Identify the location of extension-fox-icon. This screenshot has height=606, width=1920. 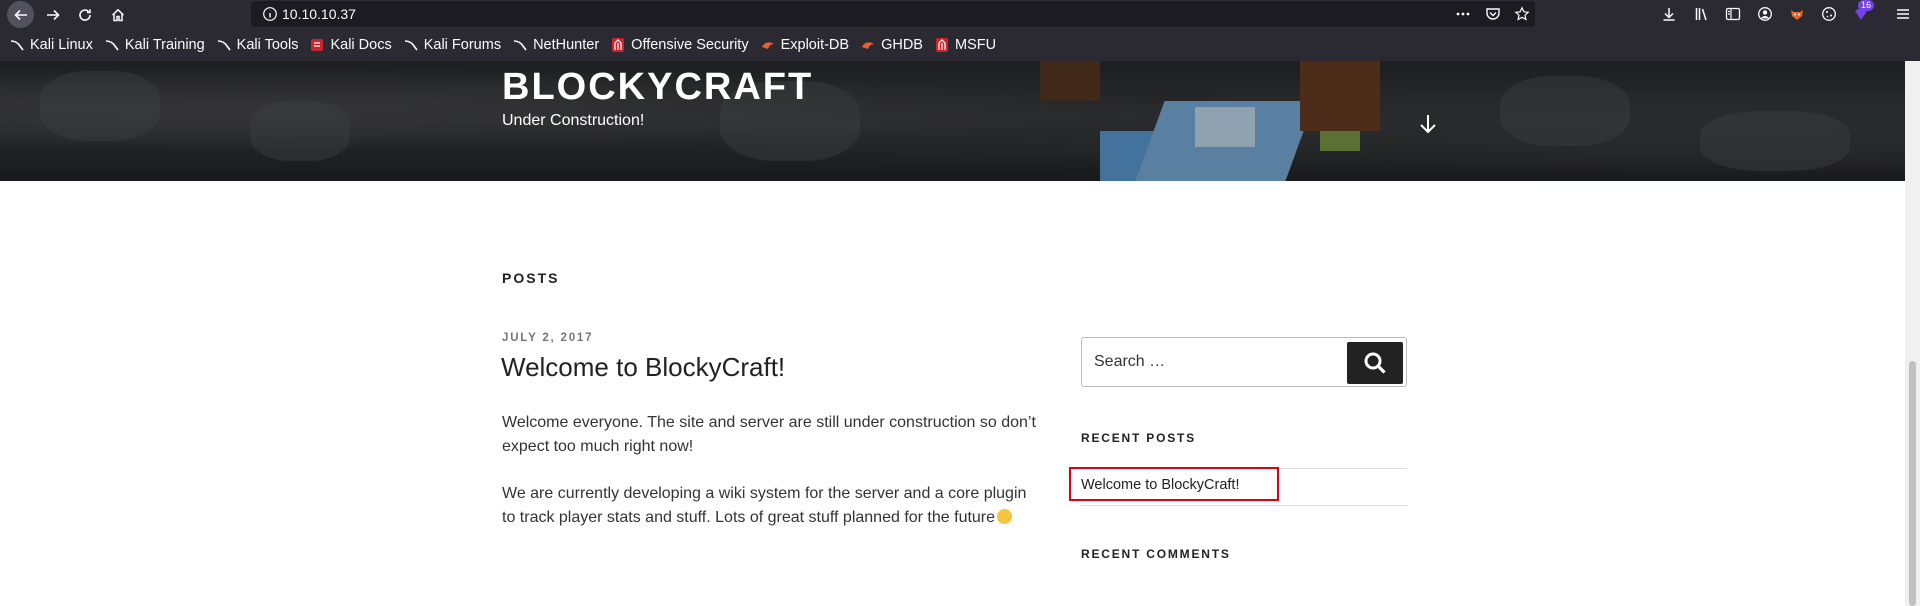
(1797, 14).